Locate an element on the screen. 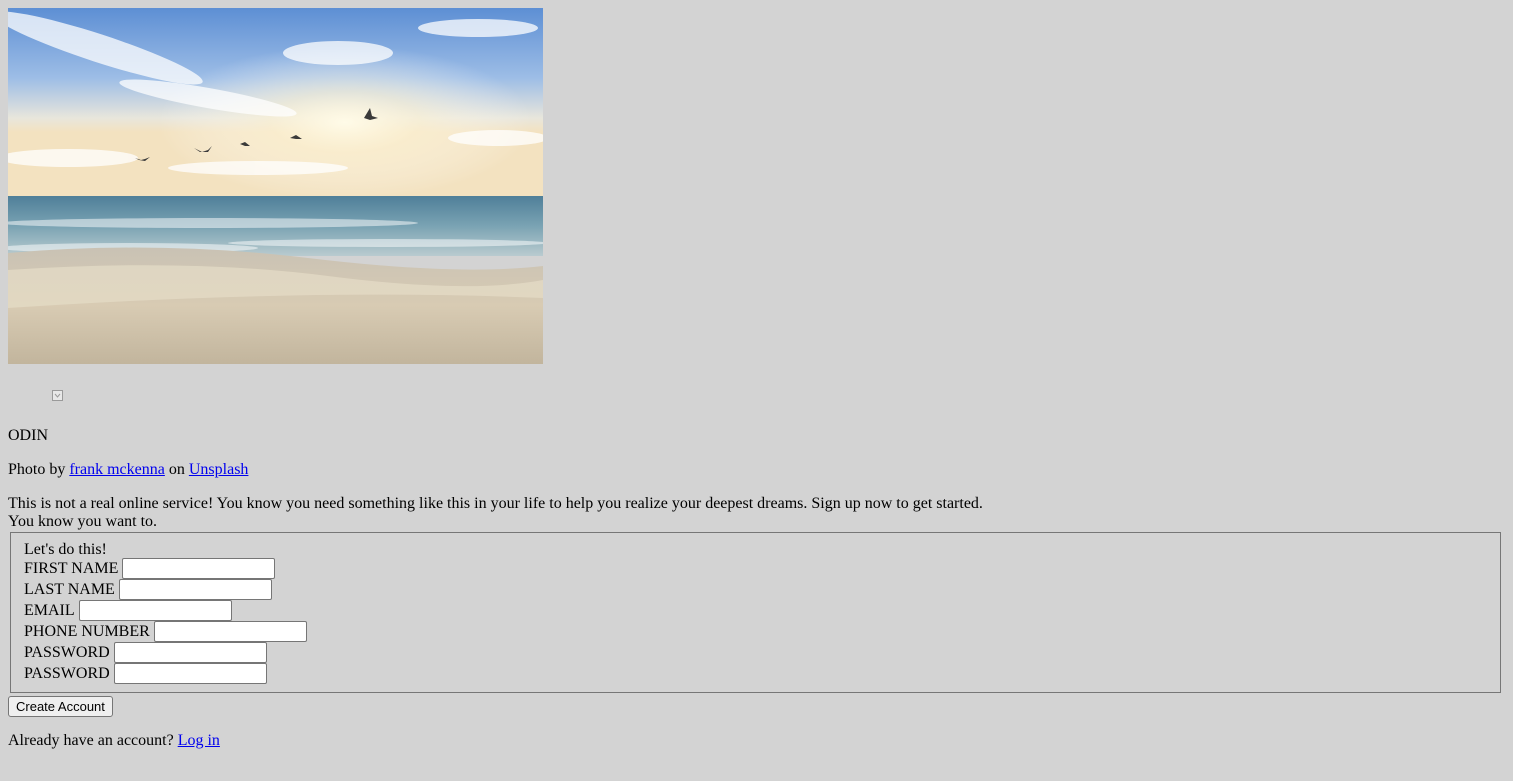  login-prompt-text: Already have an account? is located at coordinates (91, 740).